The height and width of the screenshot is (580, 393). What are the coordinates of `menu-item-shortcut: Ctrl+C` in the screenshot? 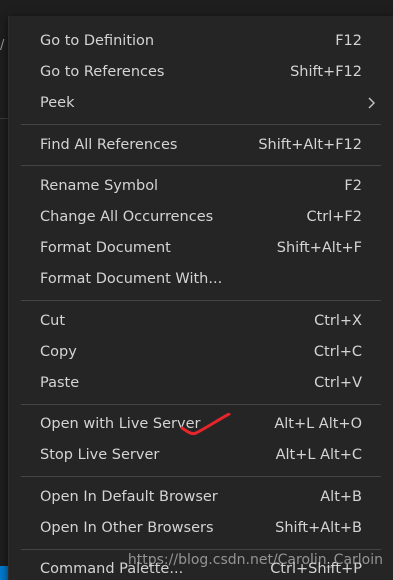 It's located at (337, 351).